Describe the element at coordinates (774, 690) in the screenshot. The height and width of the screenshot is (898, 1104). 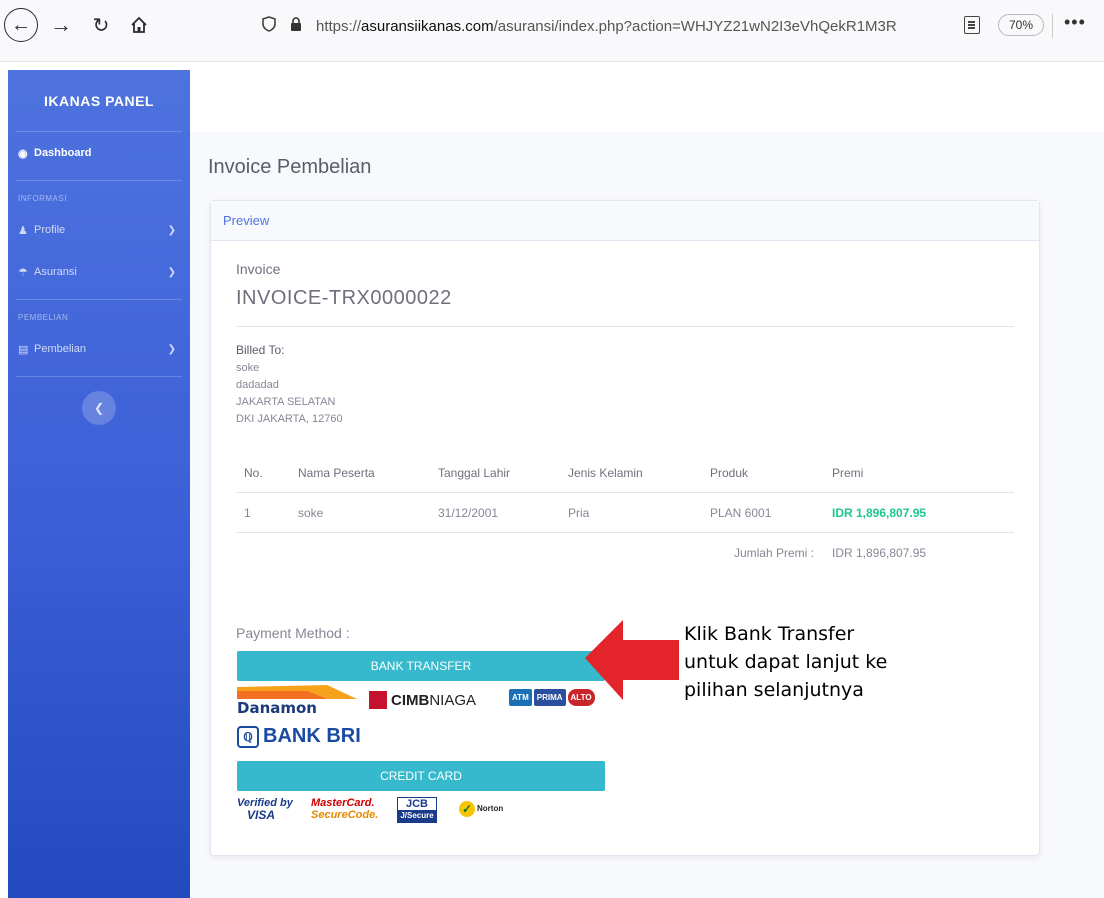
I see `annotation-line: pilihan selanjutnya` at that location.